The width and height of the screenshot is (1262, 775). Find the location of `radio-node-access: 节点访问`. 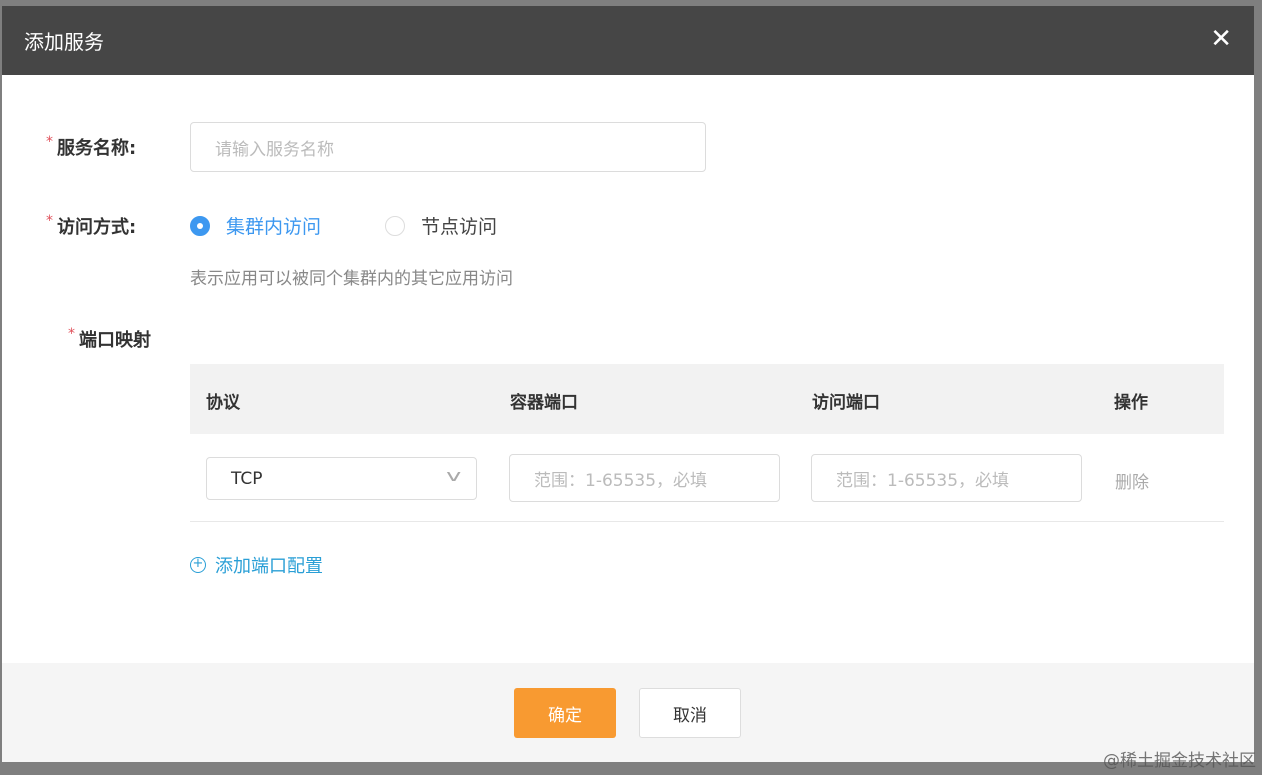

radio-node-access: 节点访问 is located at coordinates (441, 225).